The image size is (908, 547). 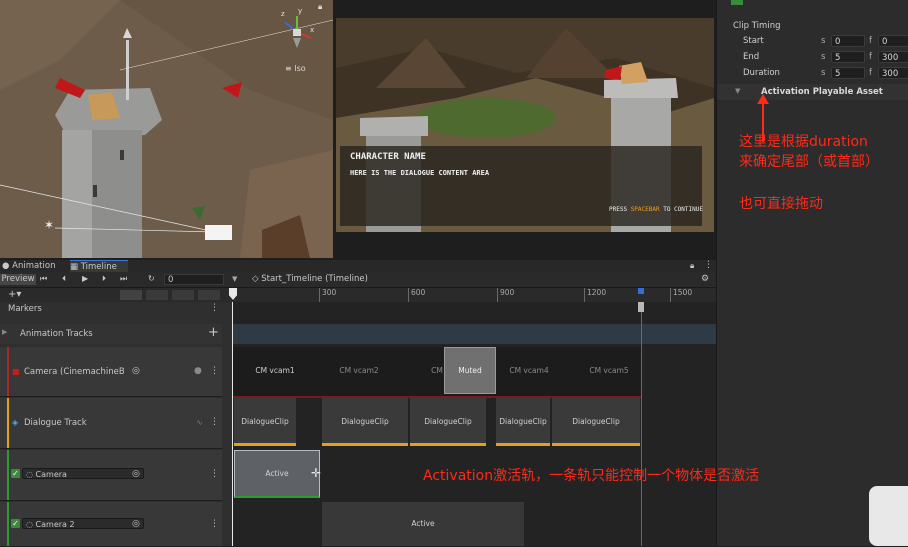 I want to click on track-header-camera-2: ✓ ◌ Camera 2 ◎ ⋮, so click(x=111, y=524).